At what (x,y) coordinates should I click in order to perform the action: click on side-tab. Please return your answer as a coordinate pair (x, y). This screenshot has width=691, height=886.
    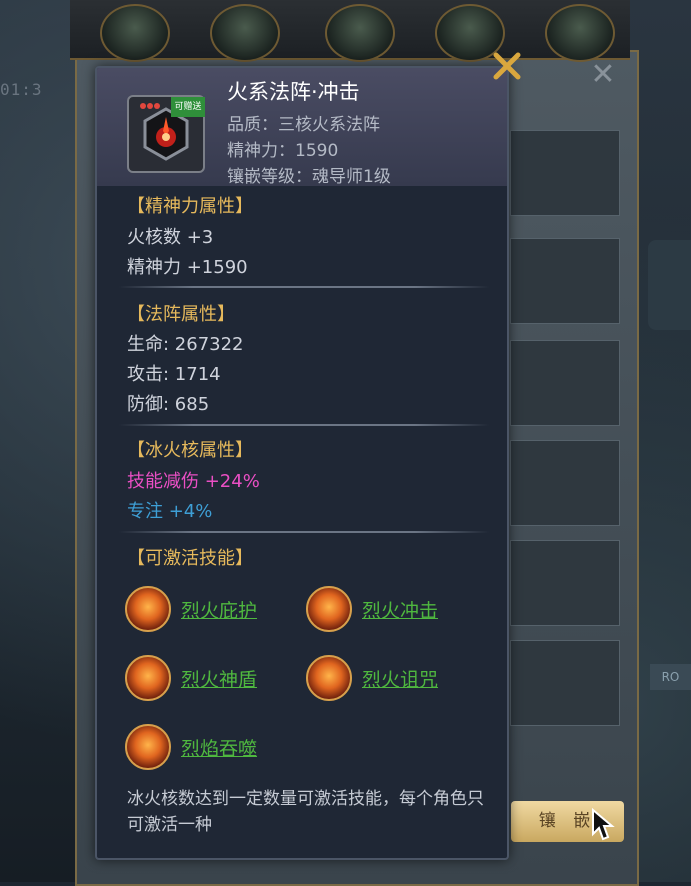
    Looking at the image, I should click on (669, 285).